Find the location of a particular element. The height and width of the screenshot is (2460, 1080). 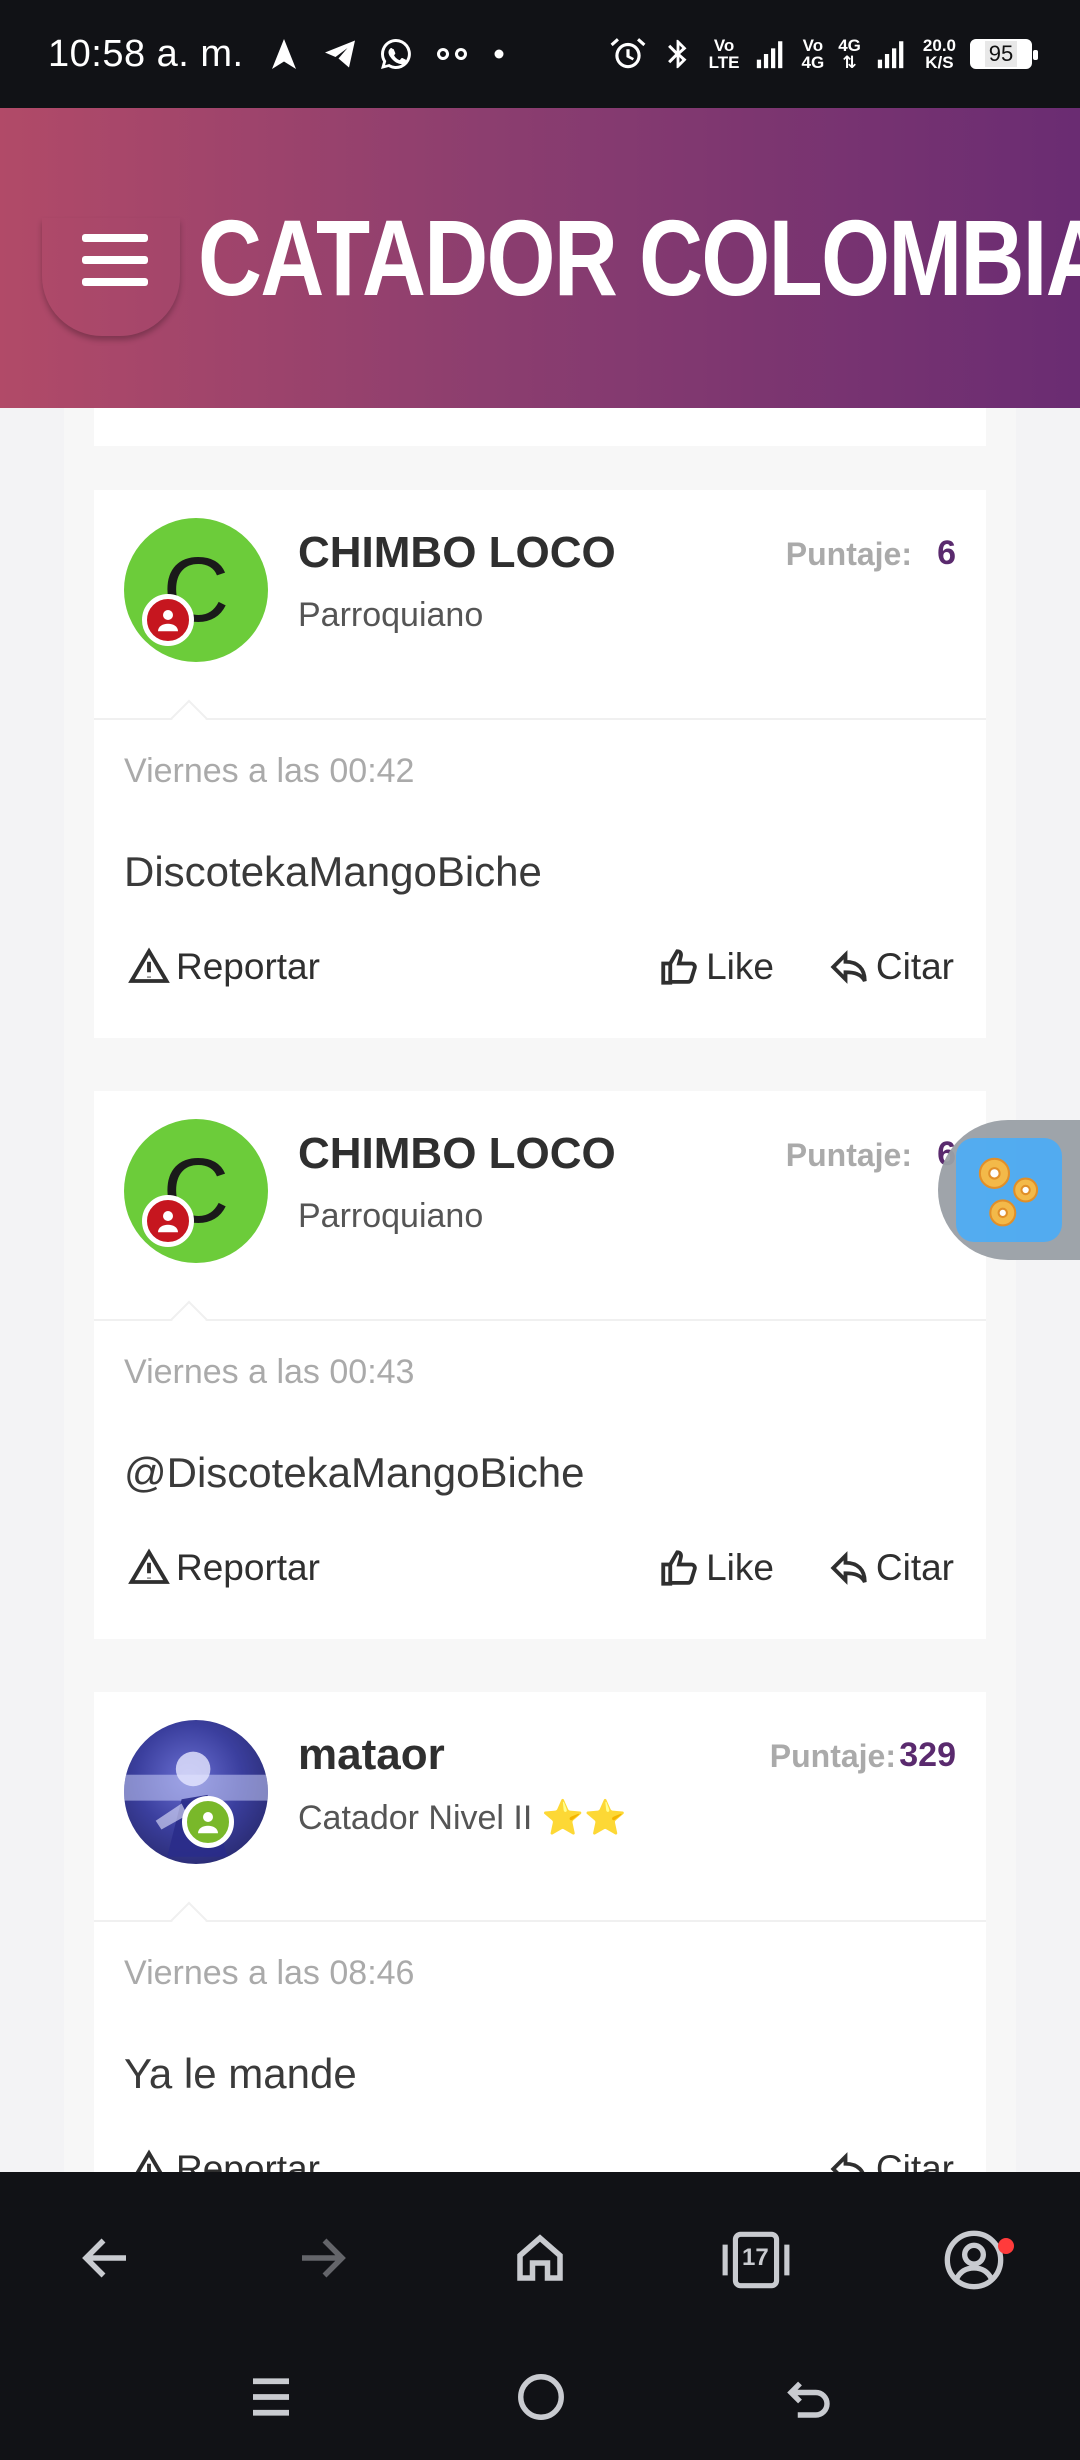

hamburger-icon is located at coordinates (115, 267).